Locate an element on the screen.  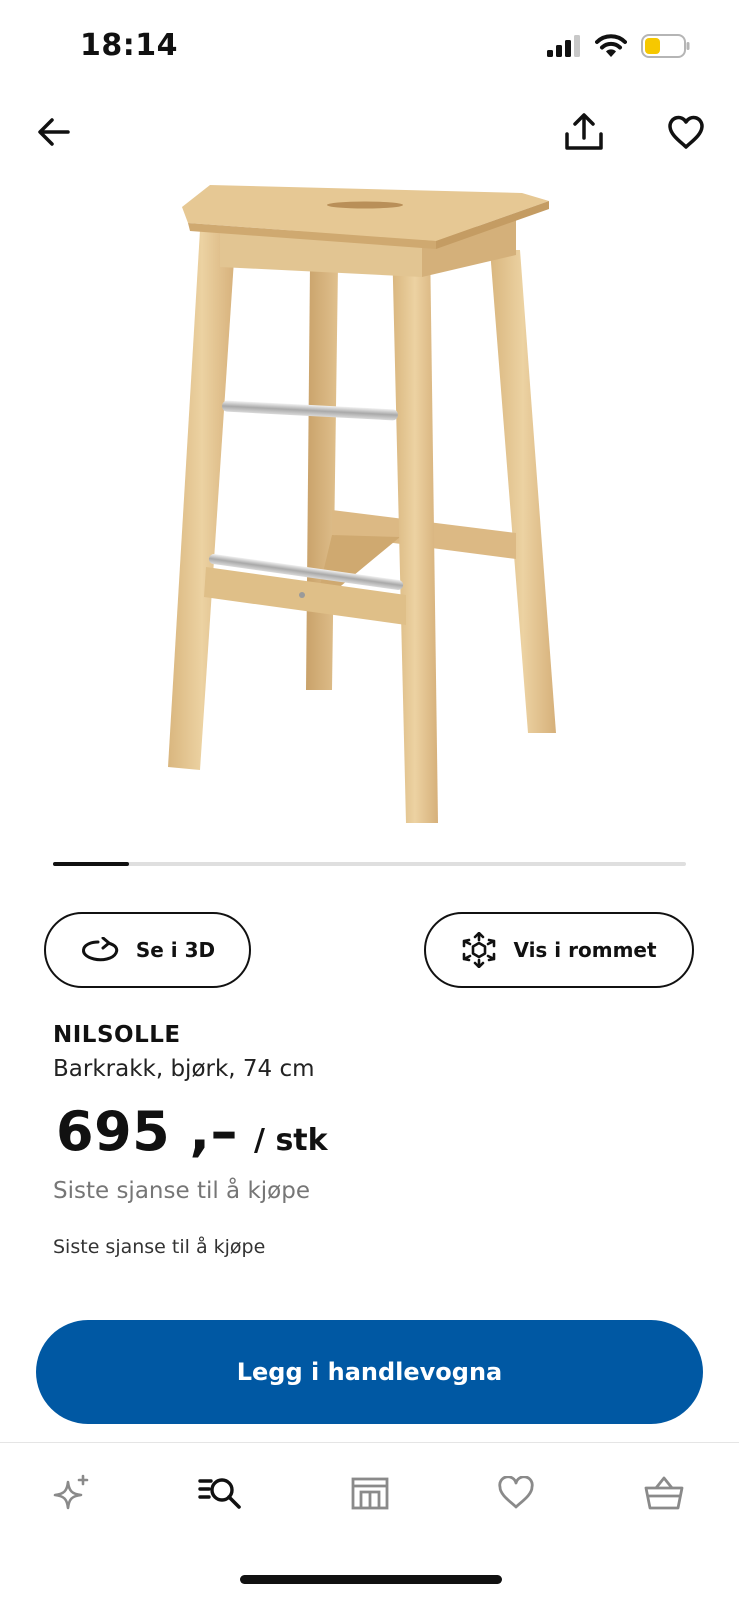
bottom-tab-bar is located at coordinates (369, 1493).